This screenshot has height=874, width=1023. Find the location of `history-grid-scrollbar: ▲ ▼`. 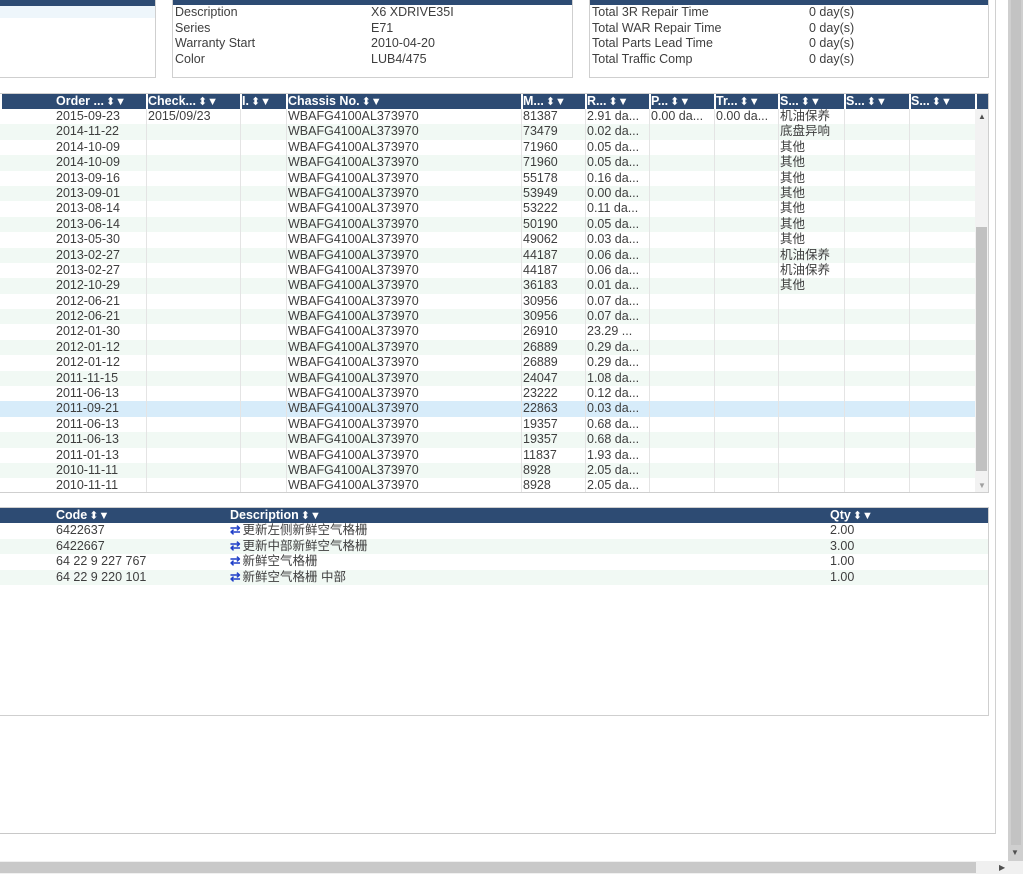

history-grid-scrollbar: ▲ ▼ is located at coordinates (981, 300).